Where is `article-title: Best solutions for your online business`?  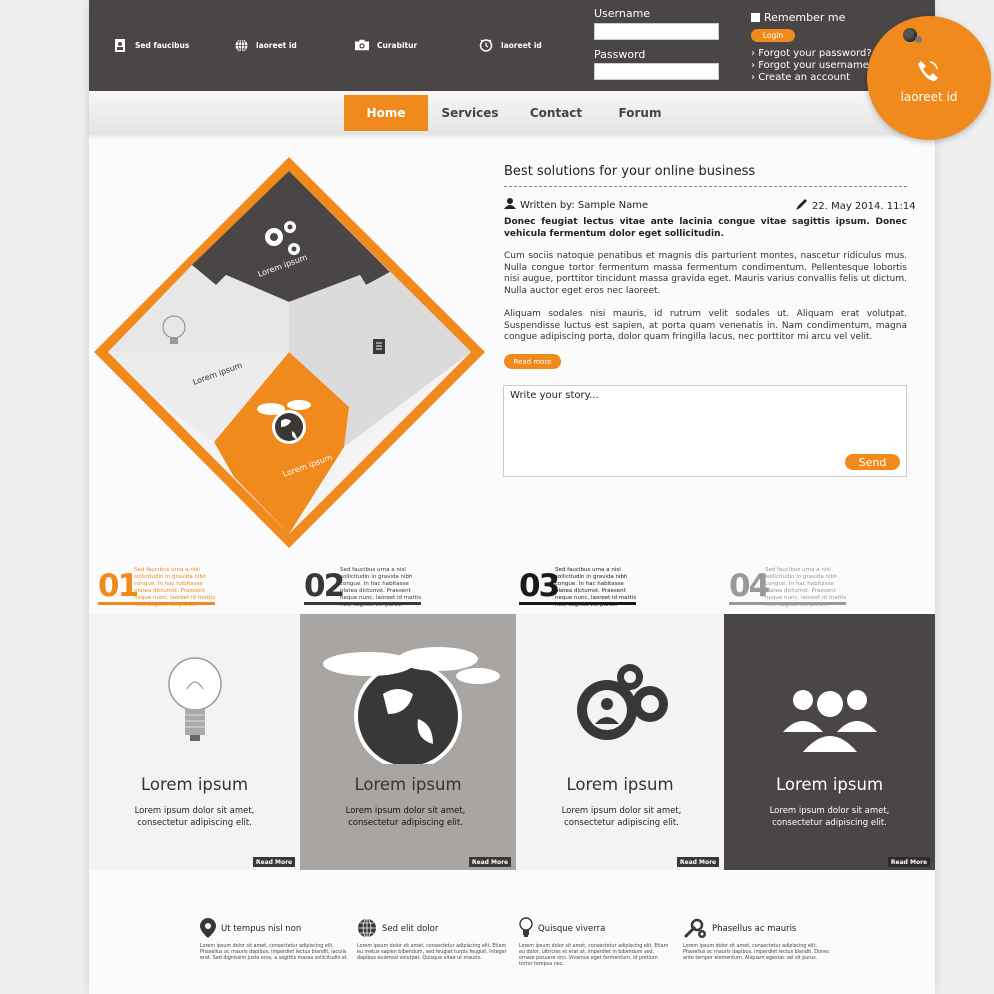 article-title: Best solutions for your online business is located at coordinates (630, 171).